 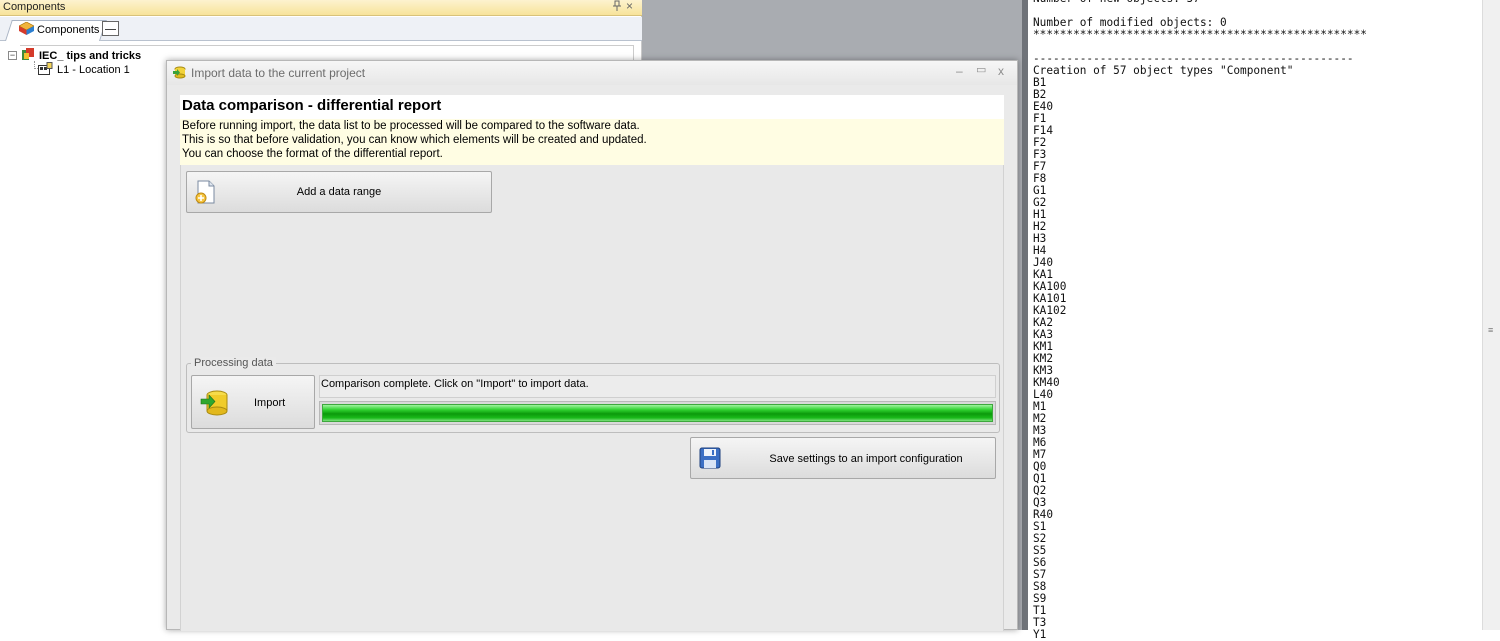 What do you see at coordinates (592, 107) in the screenshot?
I see `header-title-band: Data comparison - differential report` at bounding box center [592, 107].